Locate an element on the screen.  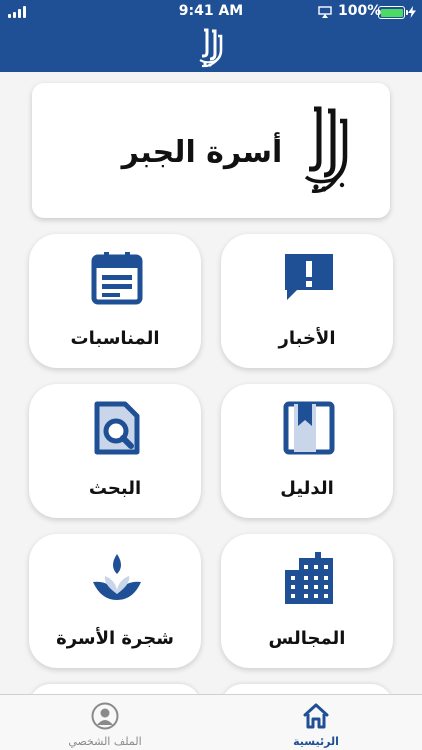
status-bar: 9:41 AM 100% is located at coordinates (211, 12).